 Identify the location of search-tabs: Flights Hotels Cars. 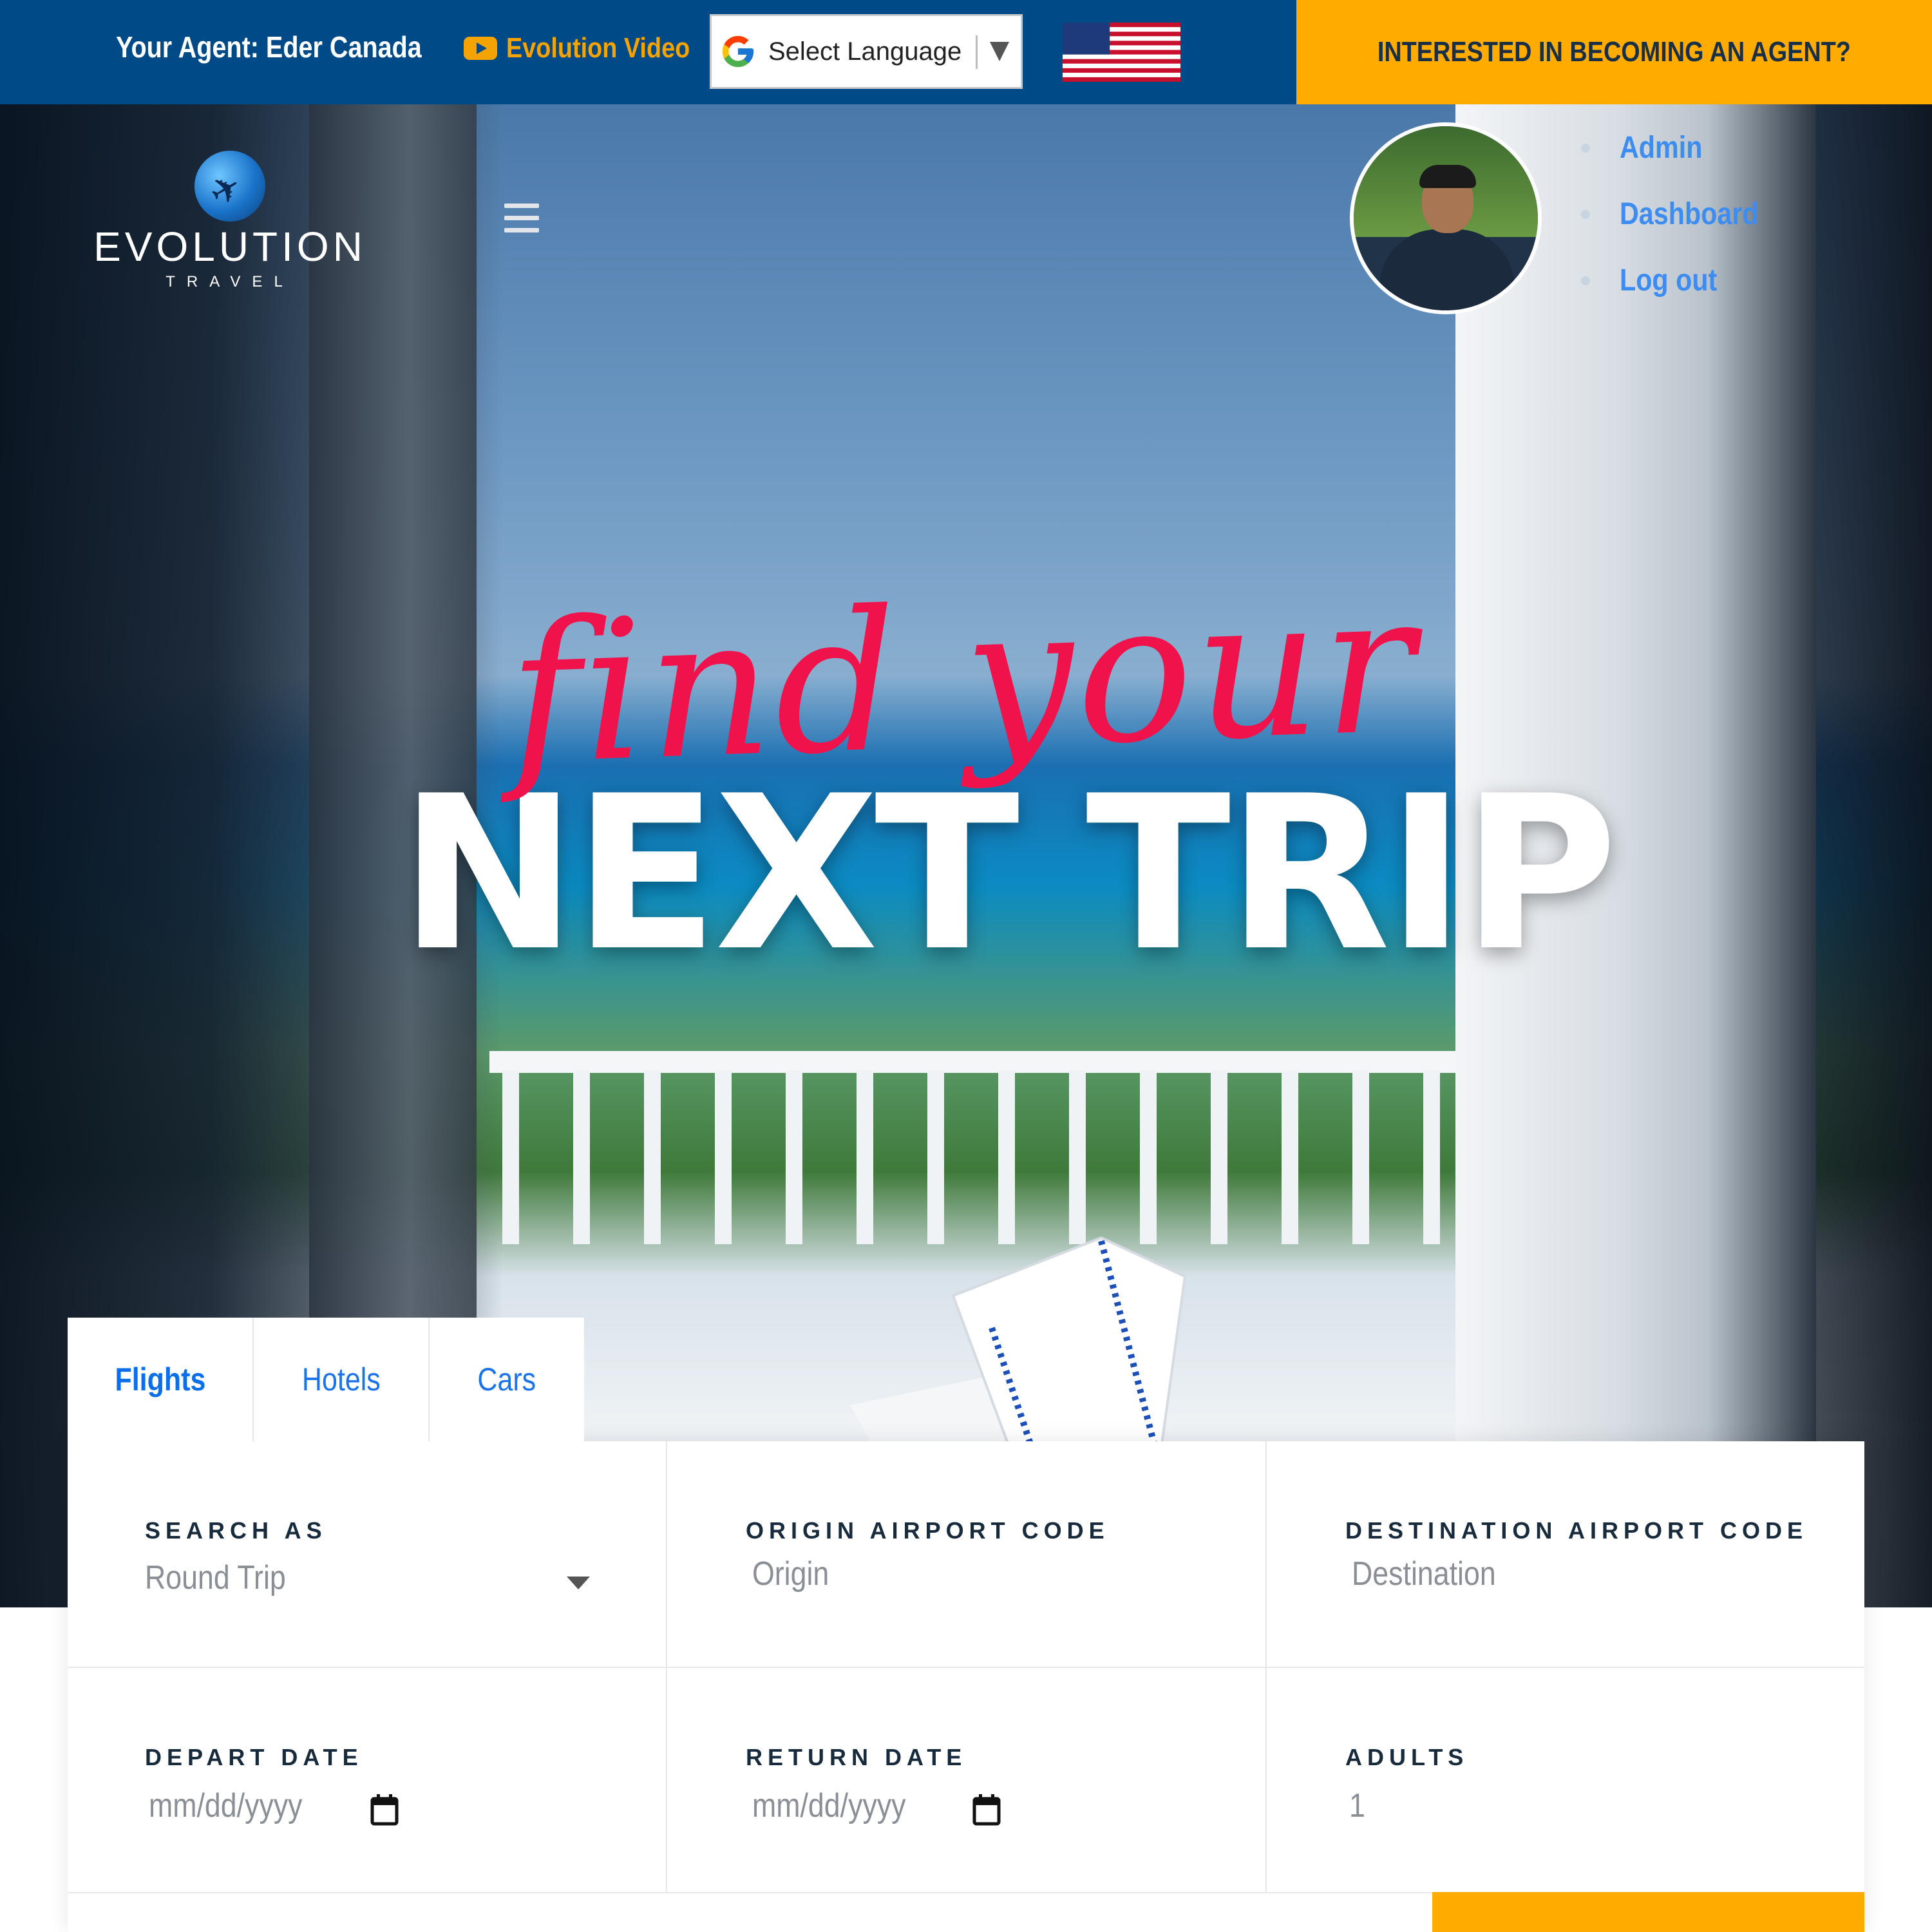
(326, 1380).